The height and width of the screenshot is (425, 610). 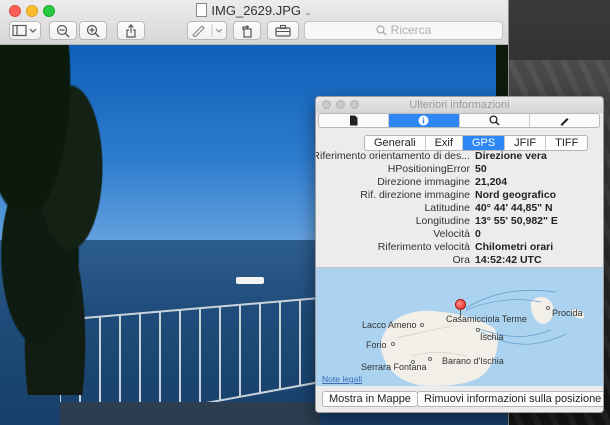 I want to click on property-label: Longitudine, so click(x=442, y=221).